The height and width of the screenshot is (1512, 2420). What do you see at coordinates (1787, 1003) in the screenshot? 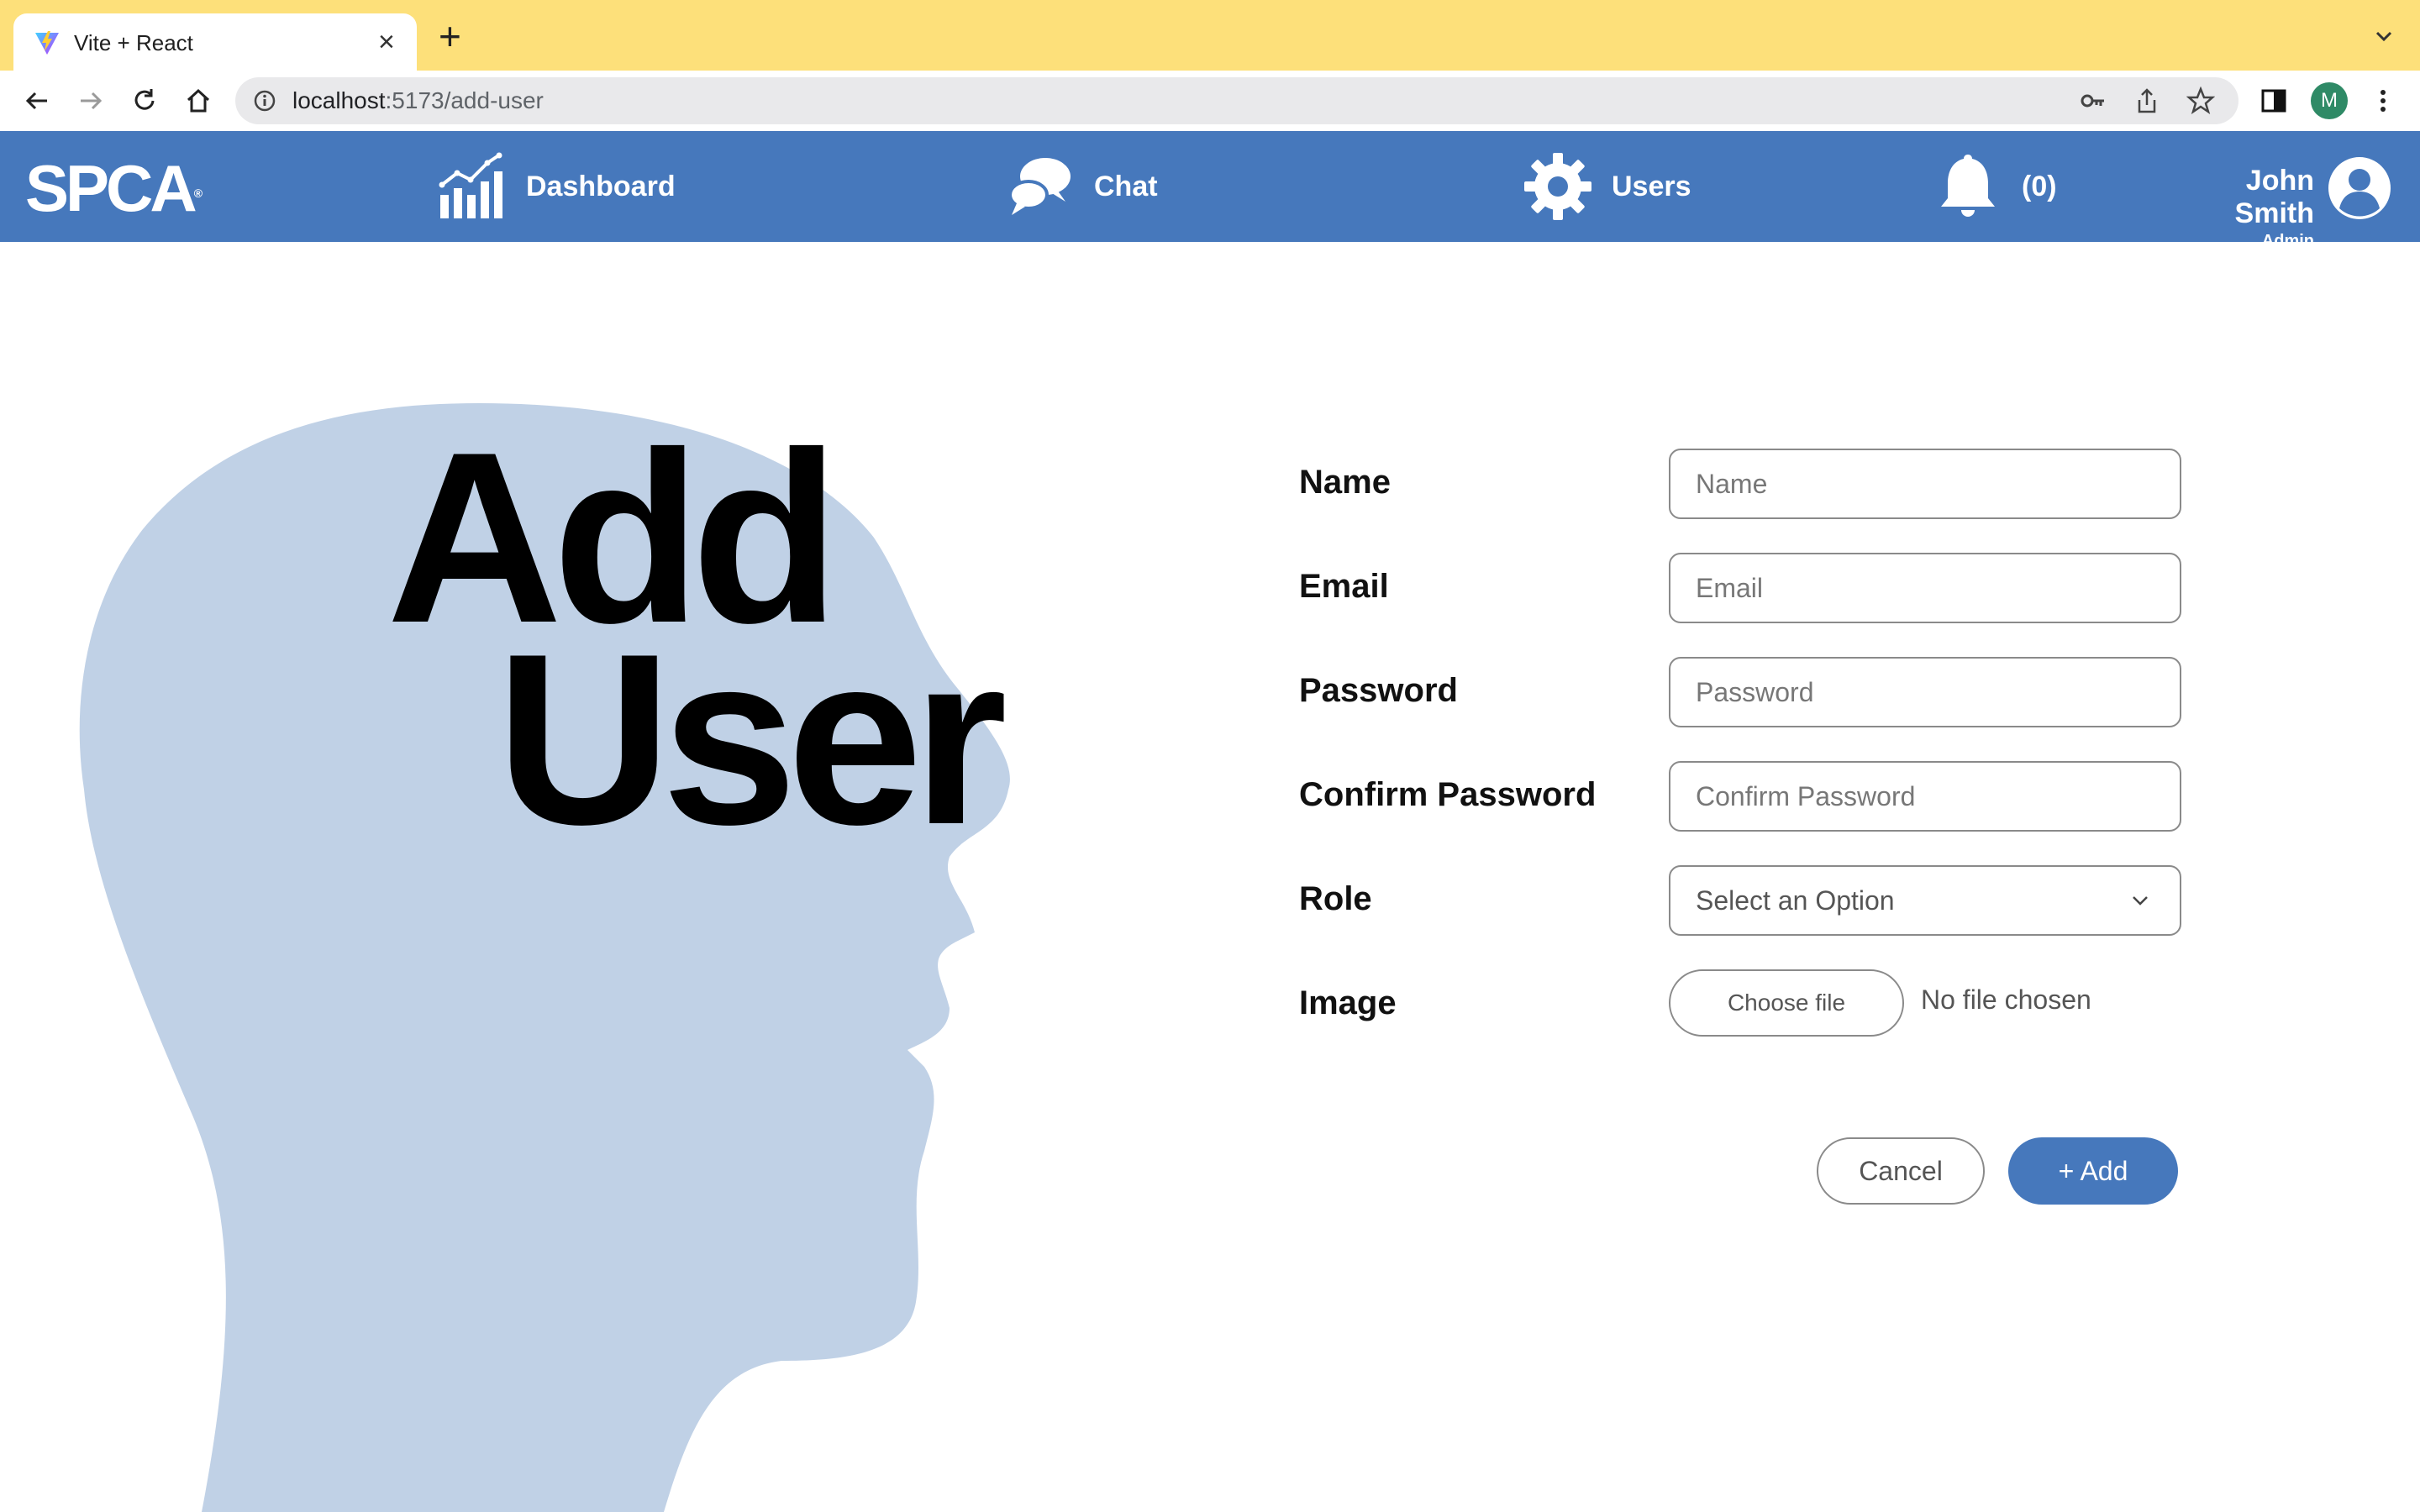
I see `choose-file-button: Choose file` at bounding box center [1787, 1003].